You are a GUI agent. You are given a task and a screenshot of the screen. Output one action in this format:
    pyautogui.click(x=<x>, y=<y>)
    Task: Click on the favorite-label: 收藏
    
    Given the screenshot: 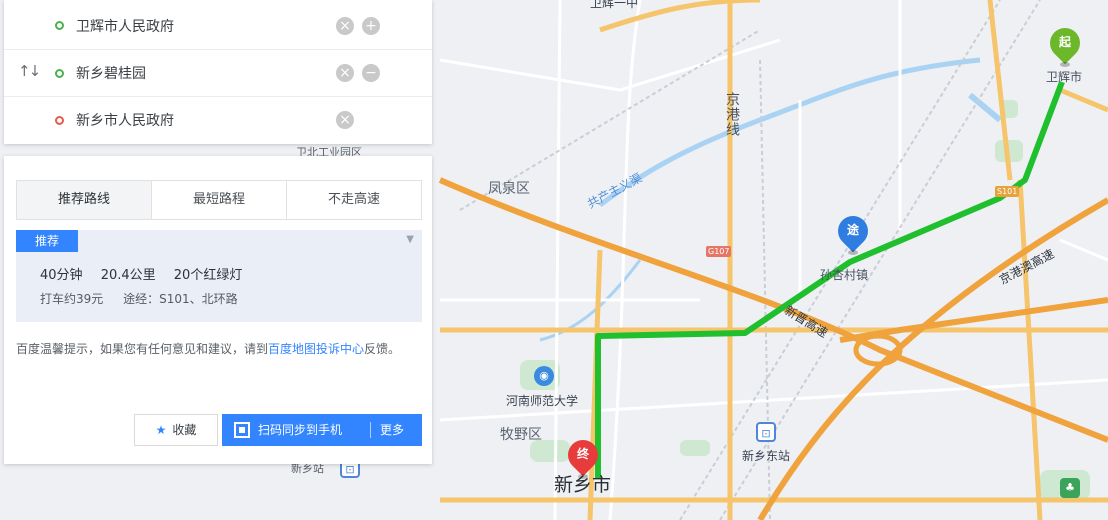 What is the action you would take?
    pyautogui.click(x=184, y=430)
    